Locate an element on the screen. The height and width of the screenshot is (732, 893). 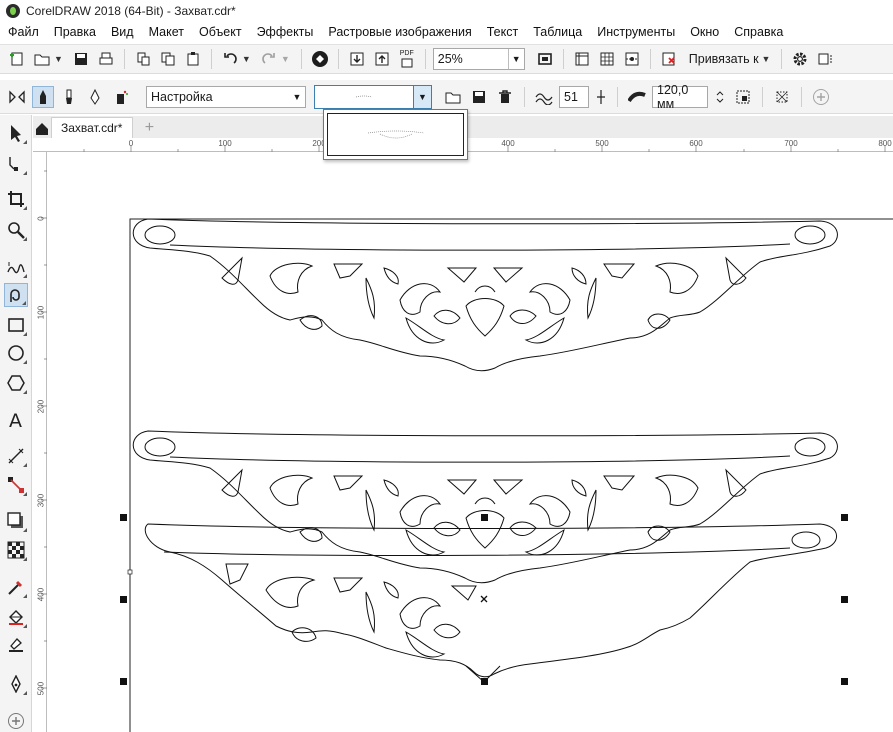
preset-stroke-select: Настройка ▼ is located at coordinates (226, 96).